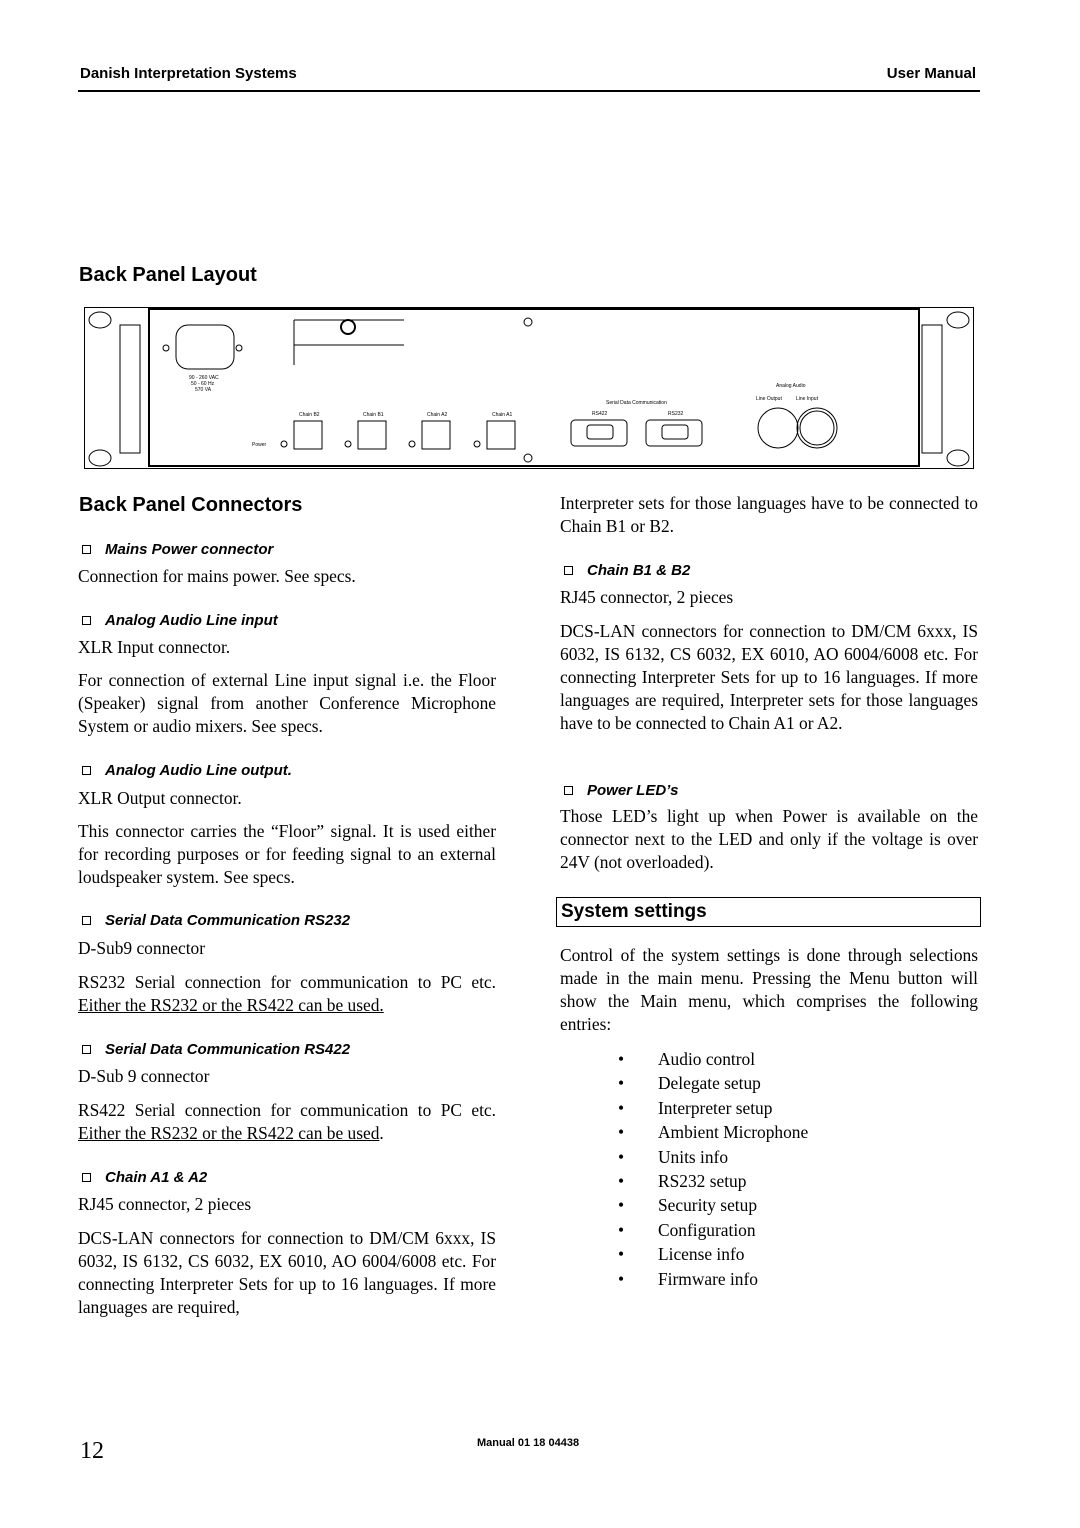 The height and width of the screenshot is (1528, 1080). Describe the element at coordinates (713, 1254) in the screenshot. I see `list-item: License info` at that location.